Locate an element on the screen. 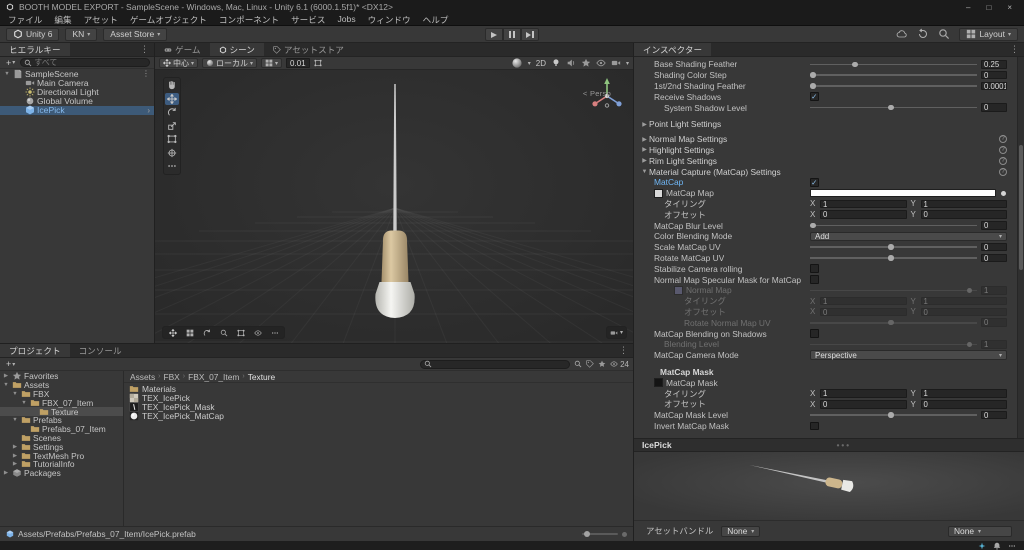  scrollbar-thumb is located at coordinates (1021, 207).